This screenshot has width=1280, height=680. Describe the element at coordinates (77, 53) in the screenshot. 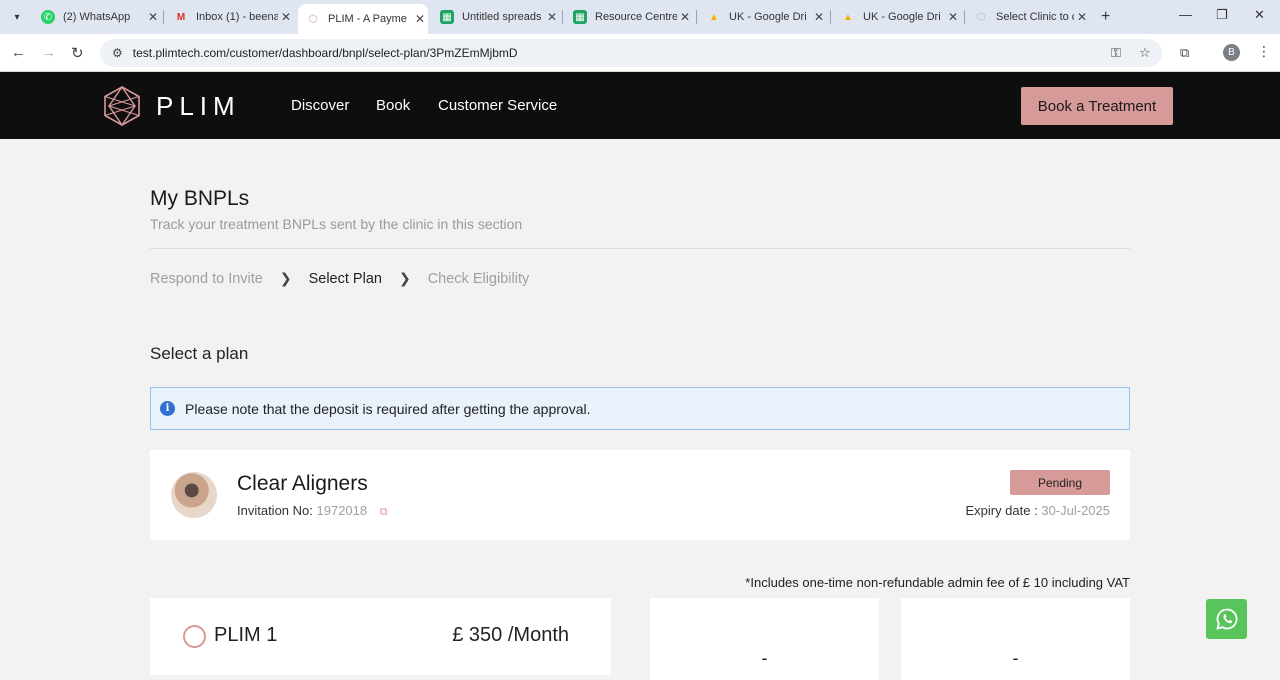

I see `reload-icon: ↻` at that location.